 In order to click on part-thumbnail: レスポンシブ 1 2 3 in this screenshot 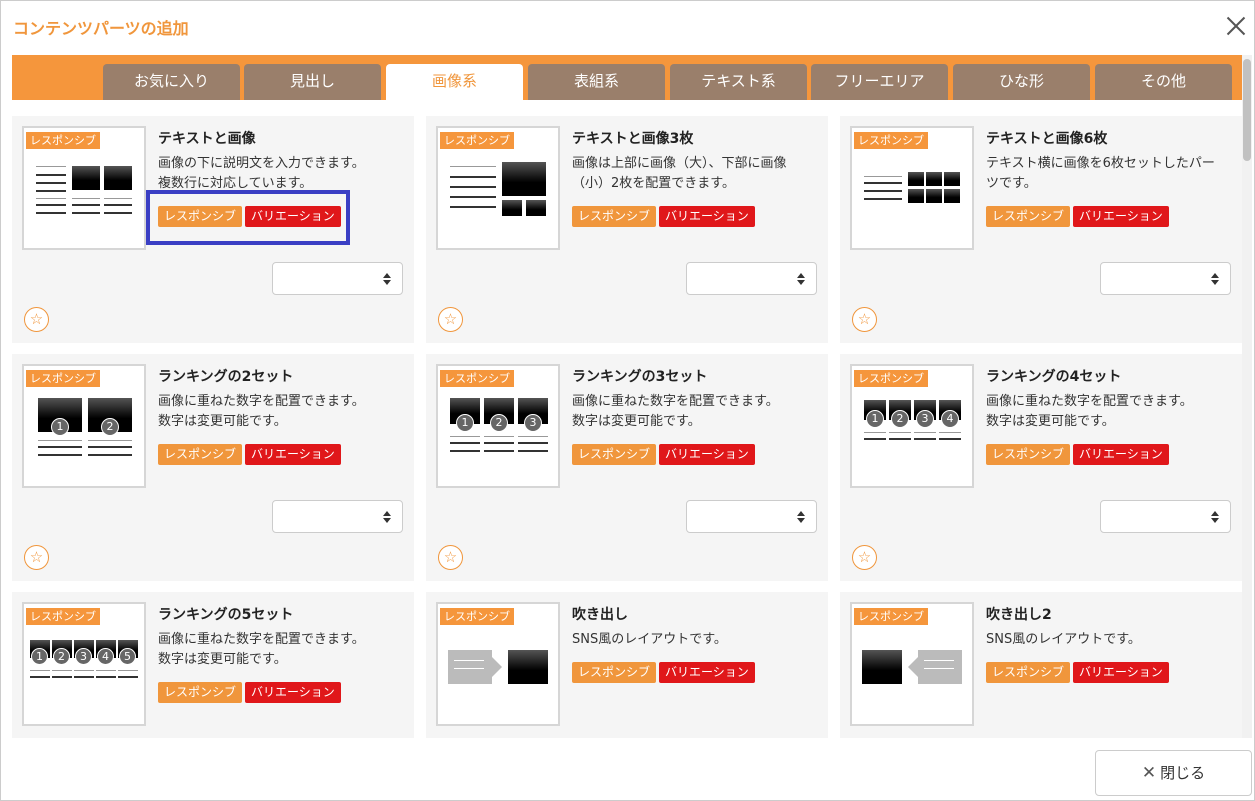, I will do `click(498, 426)`.